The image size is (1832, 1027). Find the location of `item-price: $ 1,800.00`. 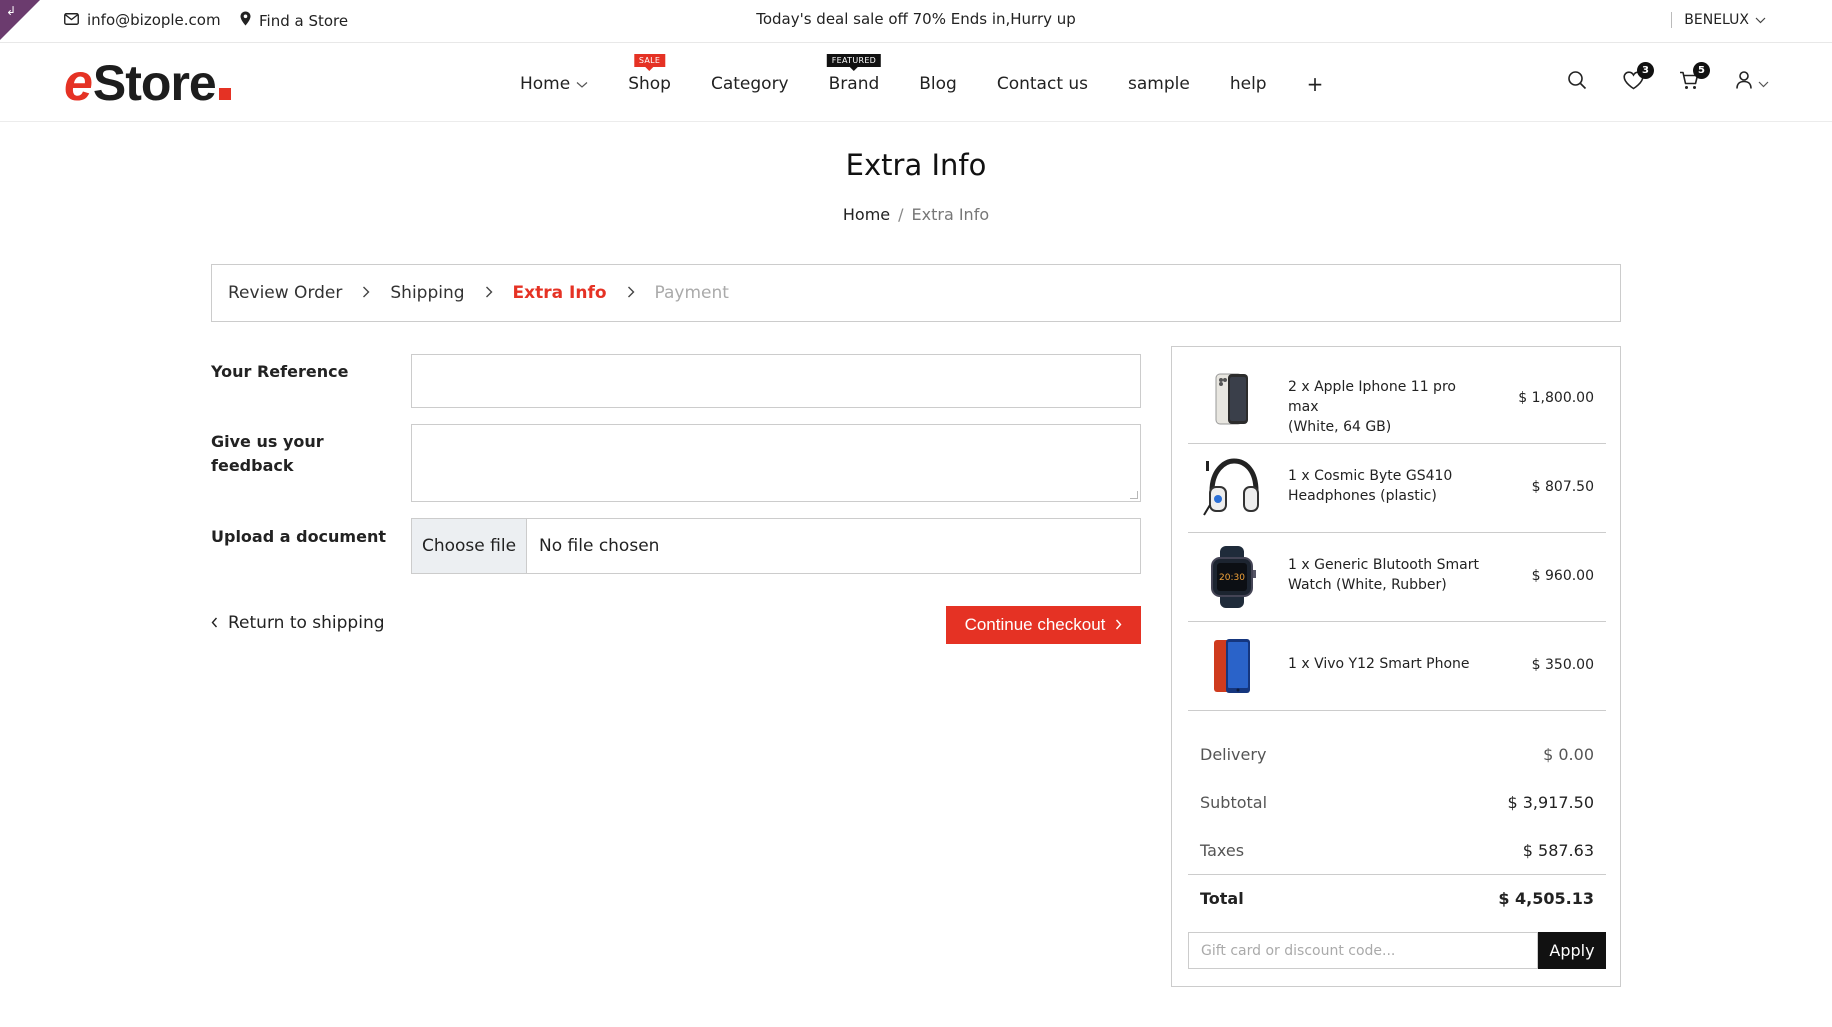

item-price: $ 1,800.00 is located at coordinates (1556, 398).